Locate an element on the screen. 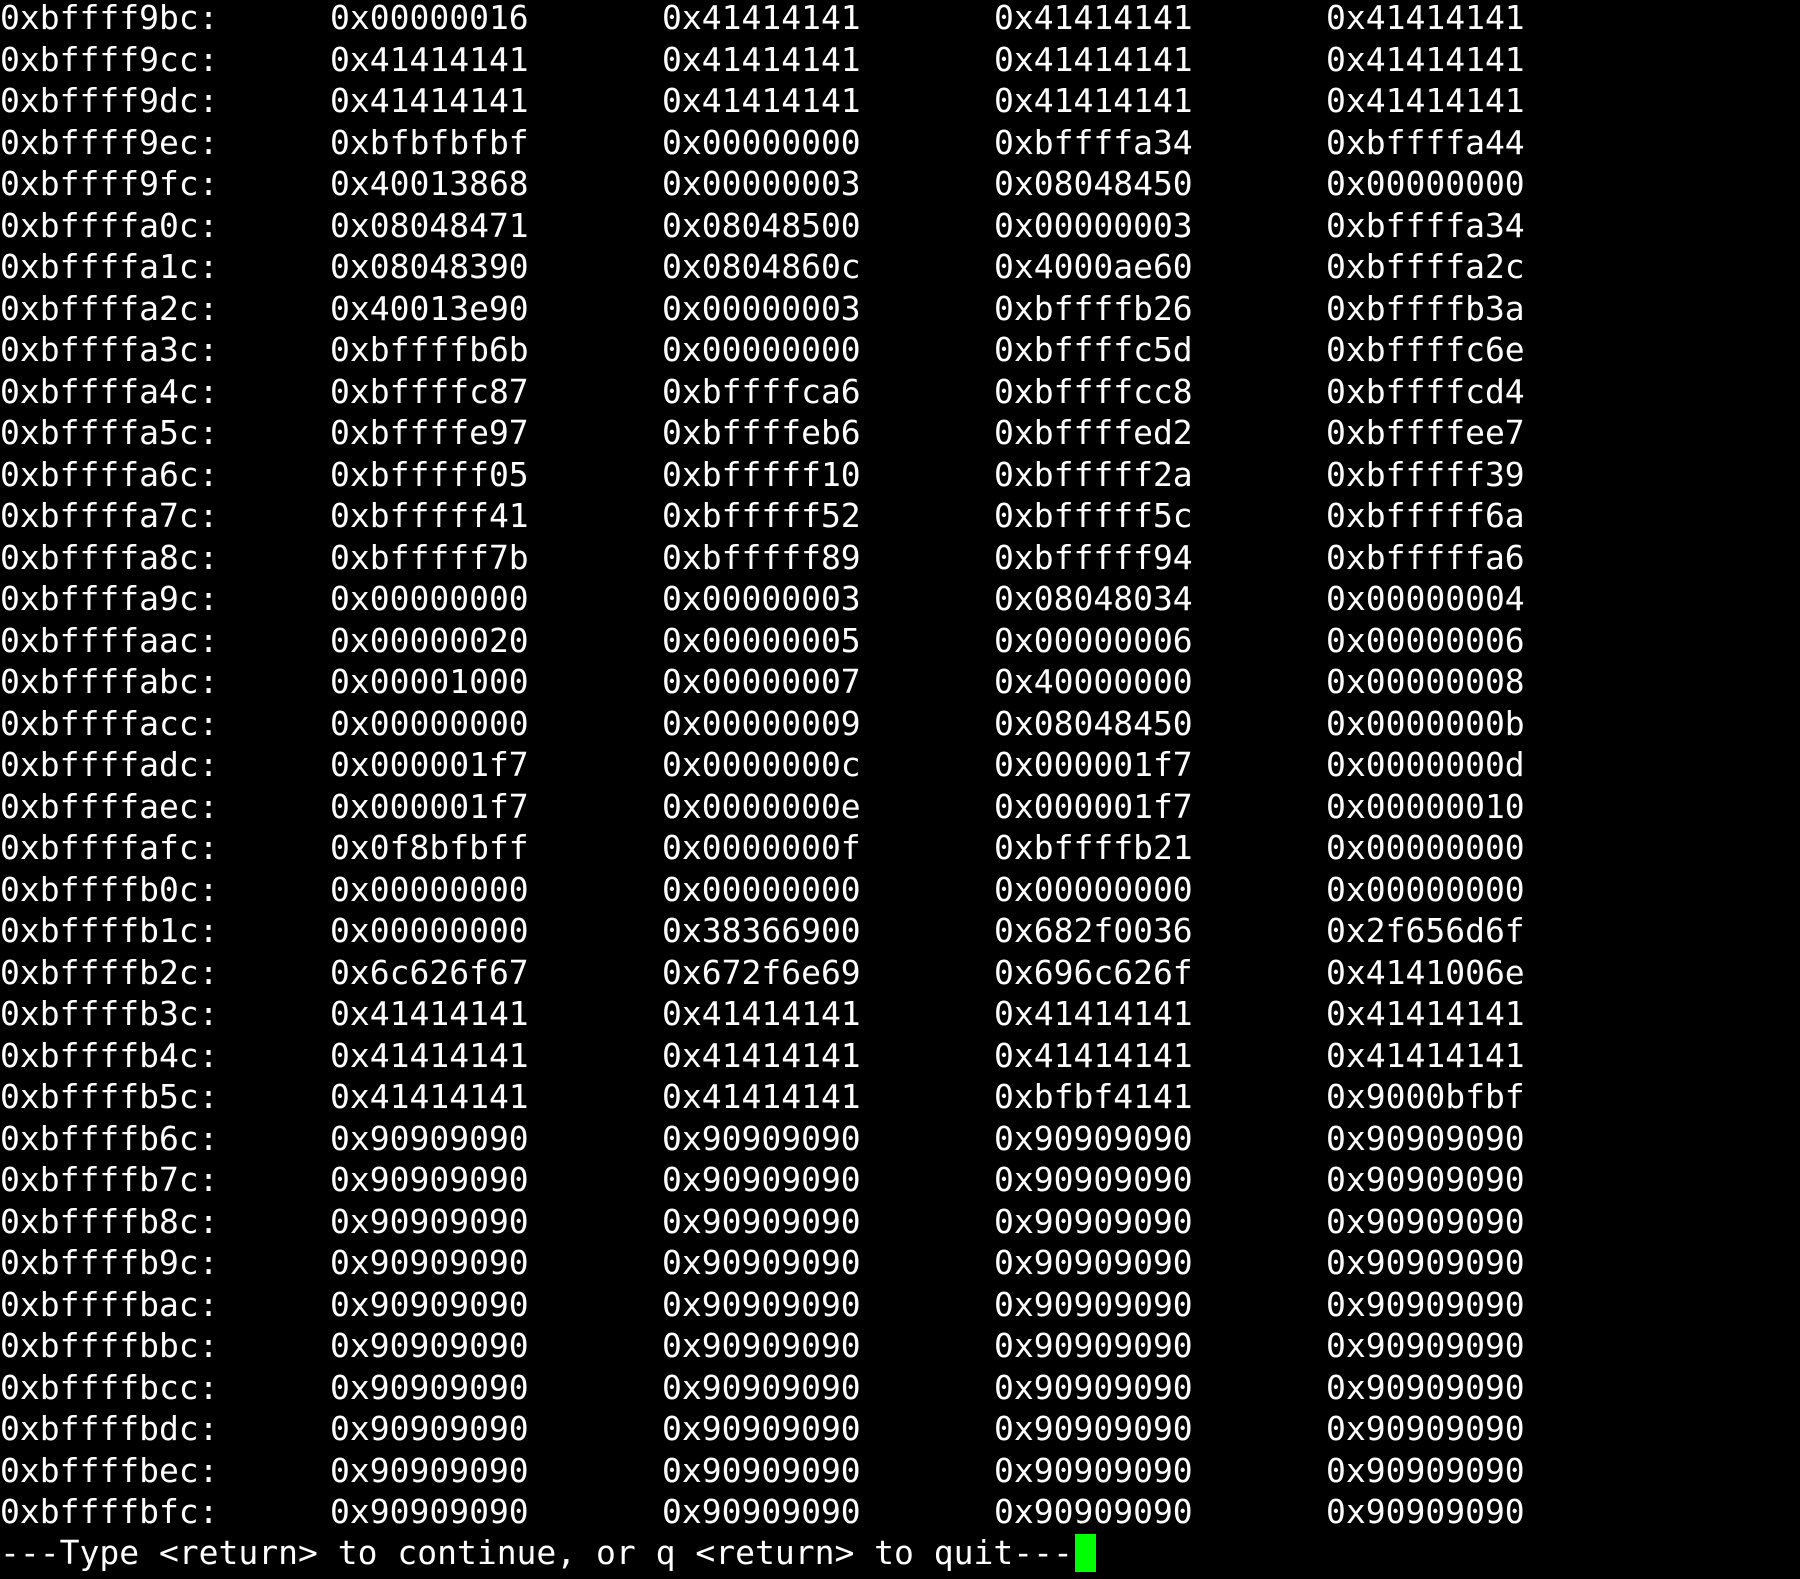  memory-word: 0x0000000d is located at coordinates (1425, 764).